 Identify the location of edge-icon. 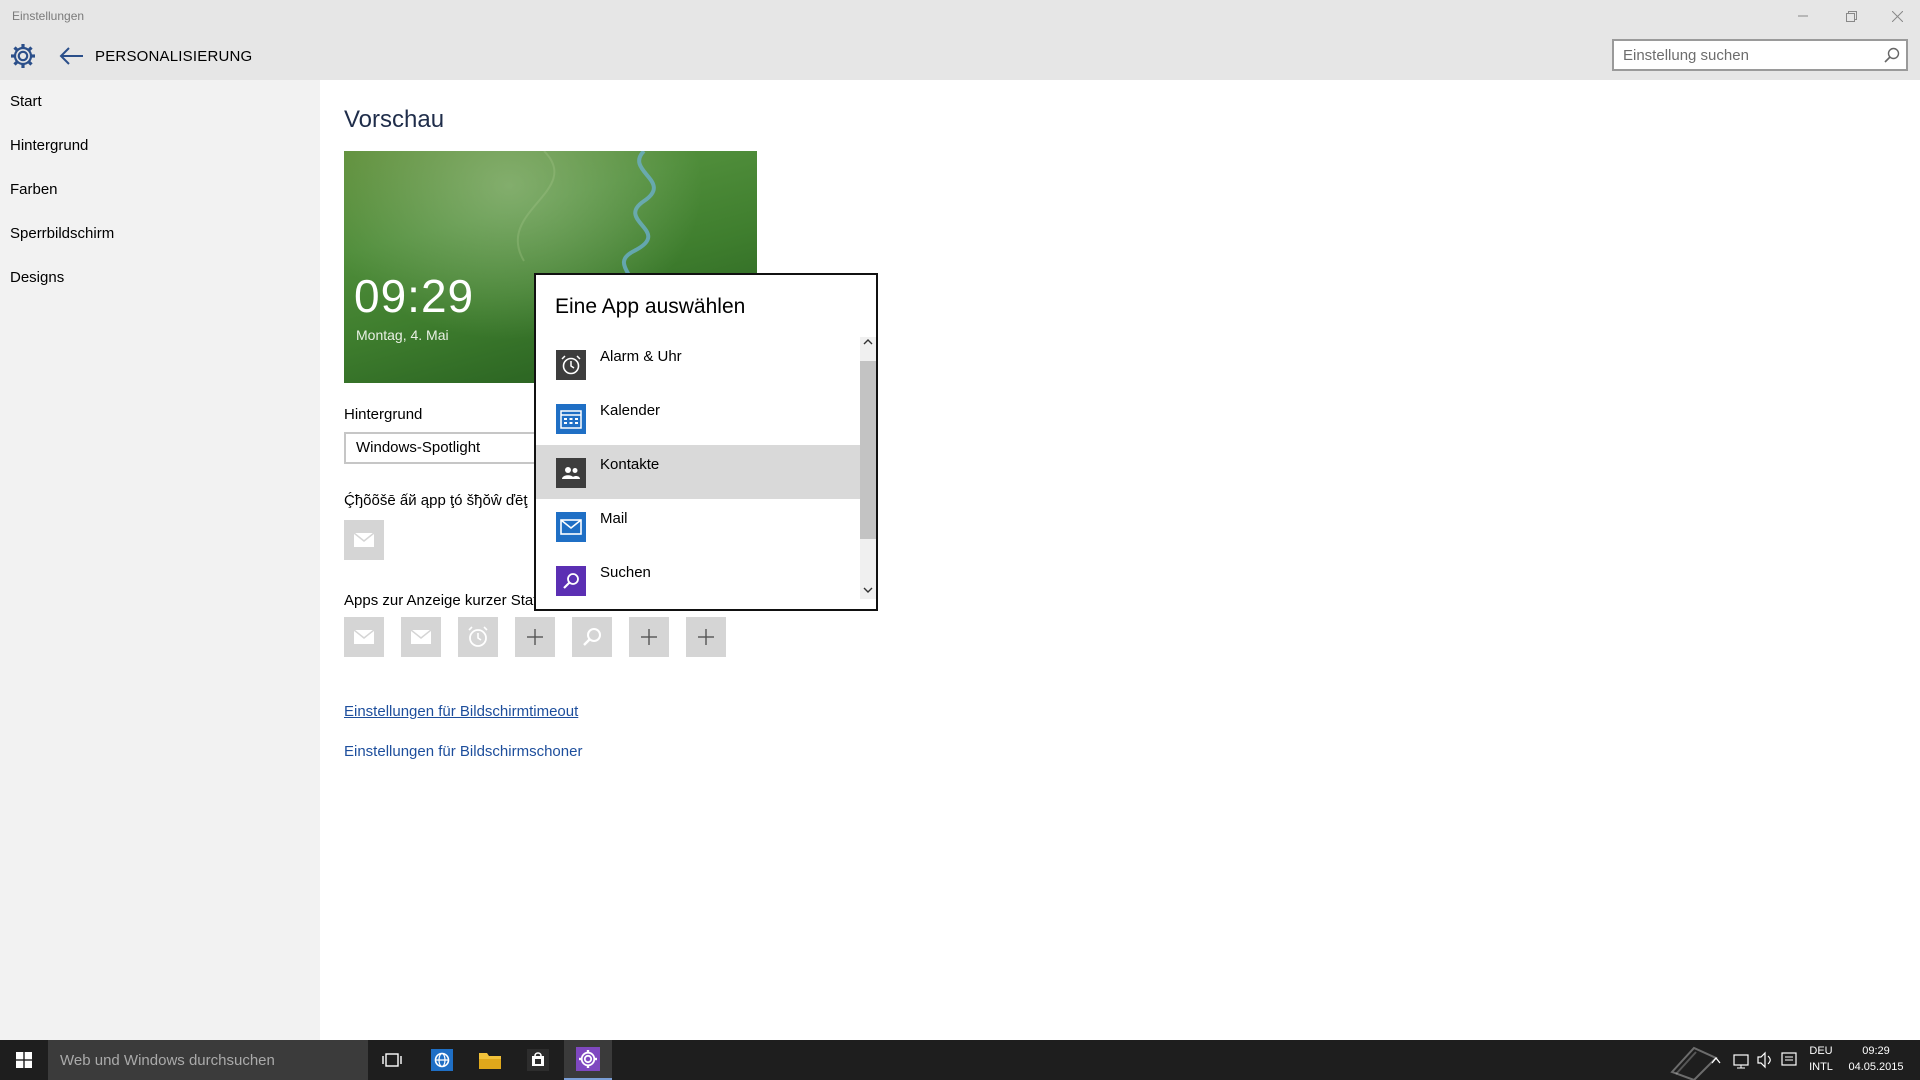
(442, 1060).